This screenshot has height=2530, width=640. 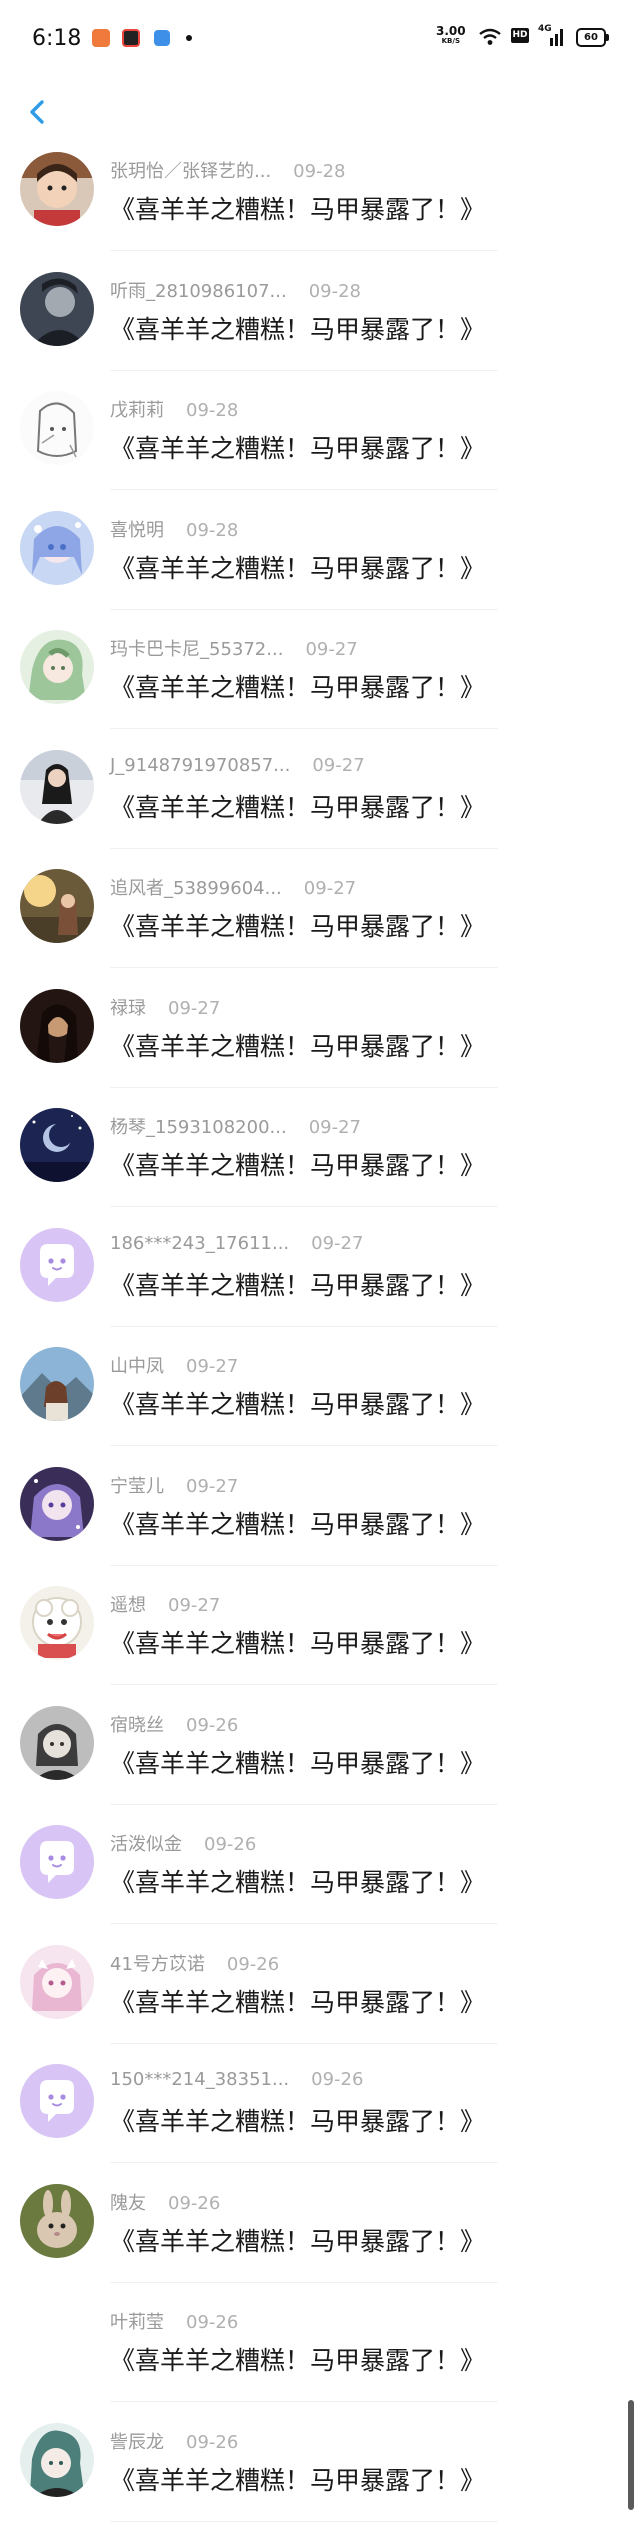 What do you see at coordinates (320, 2232) in the screenshot?
I see `message-row: 隗友09-26《喜羊羊之糟糕！马甲暴露了！》` at bounding box center [320, 2232].